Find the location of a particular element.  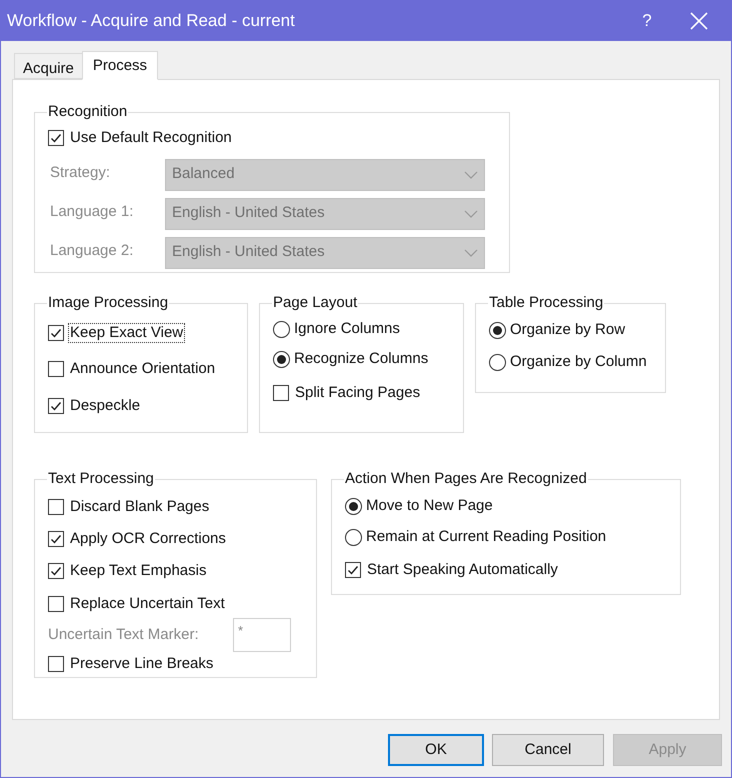

group-title: Page Layout is located at coordinates (315, 303).